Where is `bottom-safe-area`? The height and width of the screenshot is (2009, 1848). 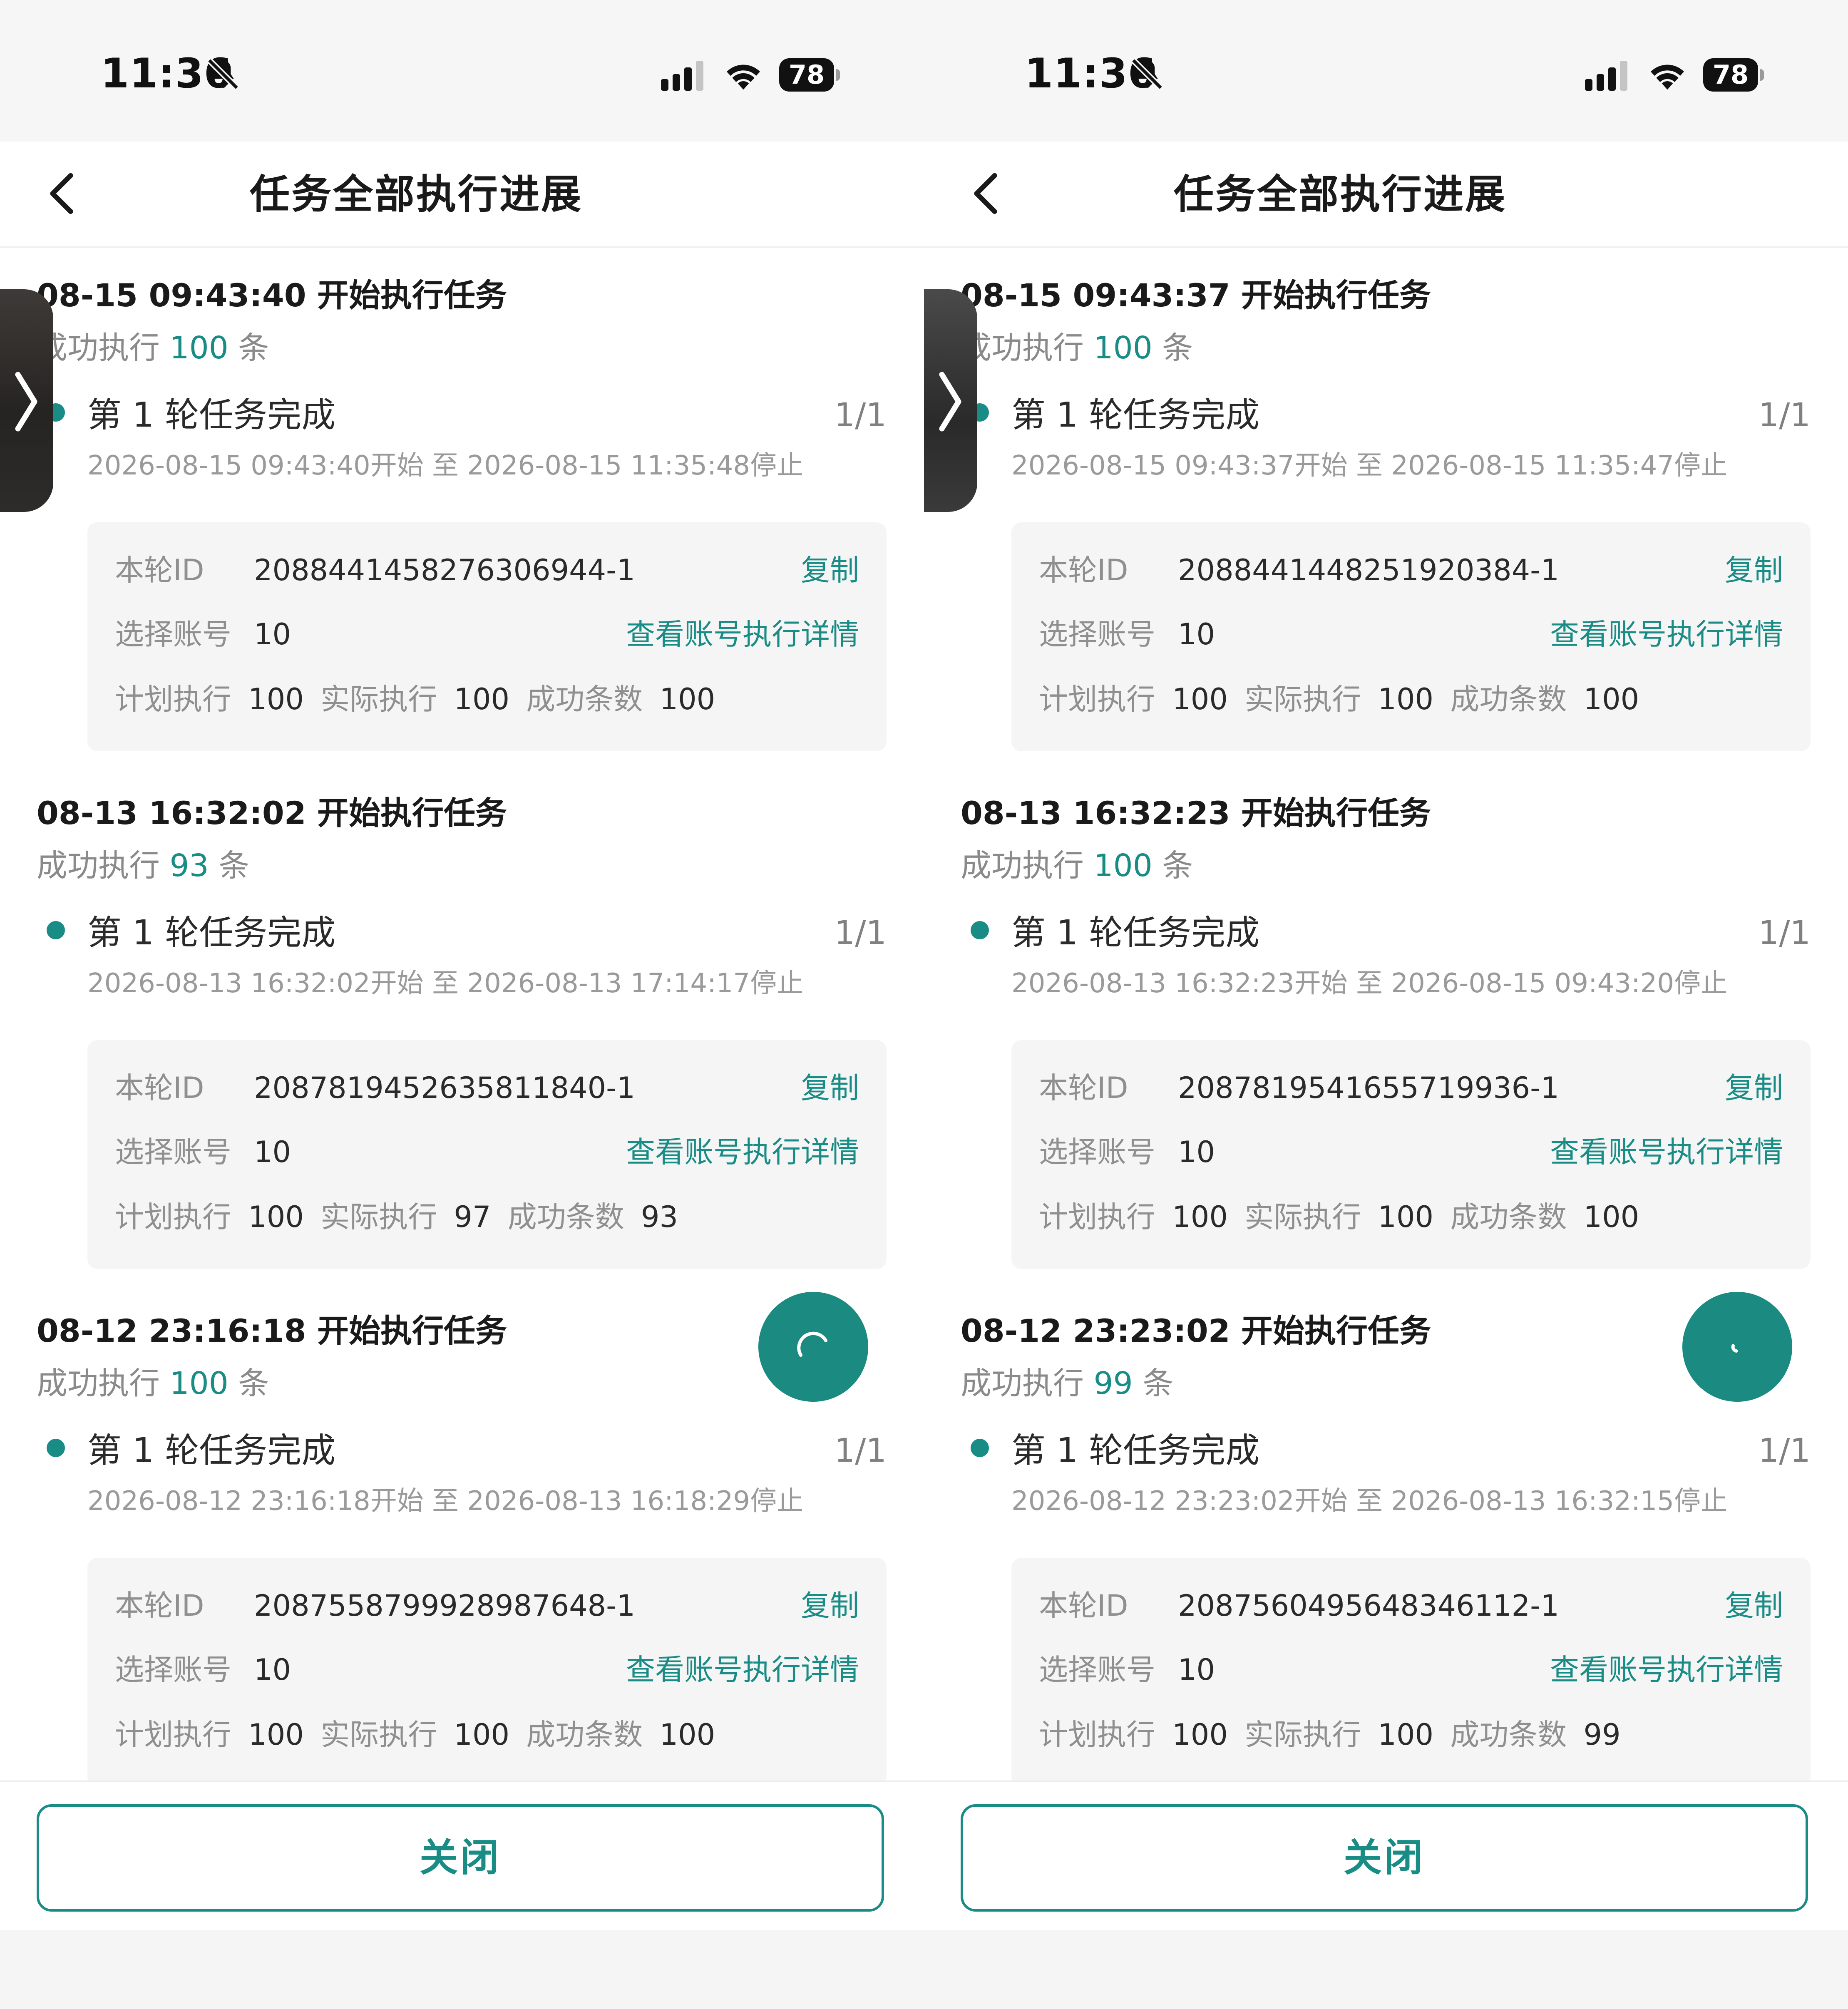
bottom-safe-area is located at coordinates (462, 1970).